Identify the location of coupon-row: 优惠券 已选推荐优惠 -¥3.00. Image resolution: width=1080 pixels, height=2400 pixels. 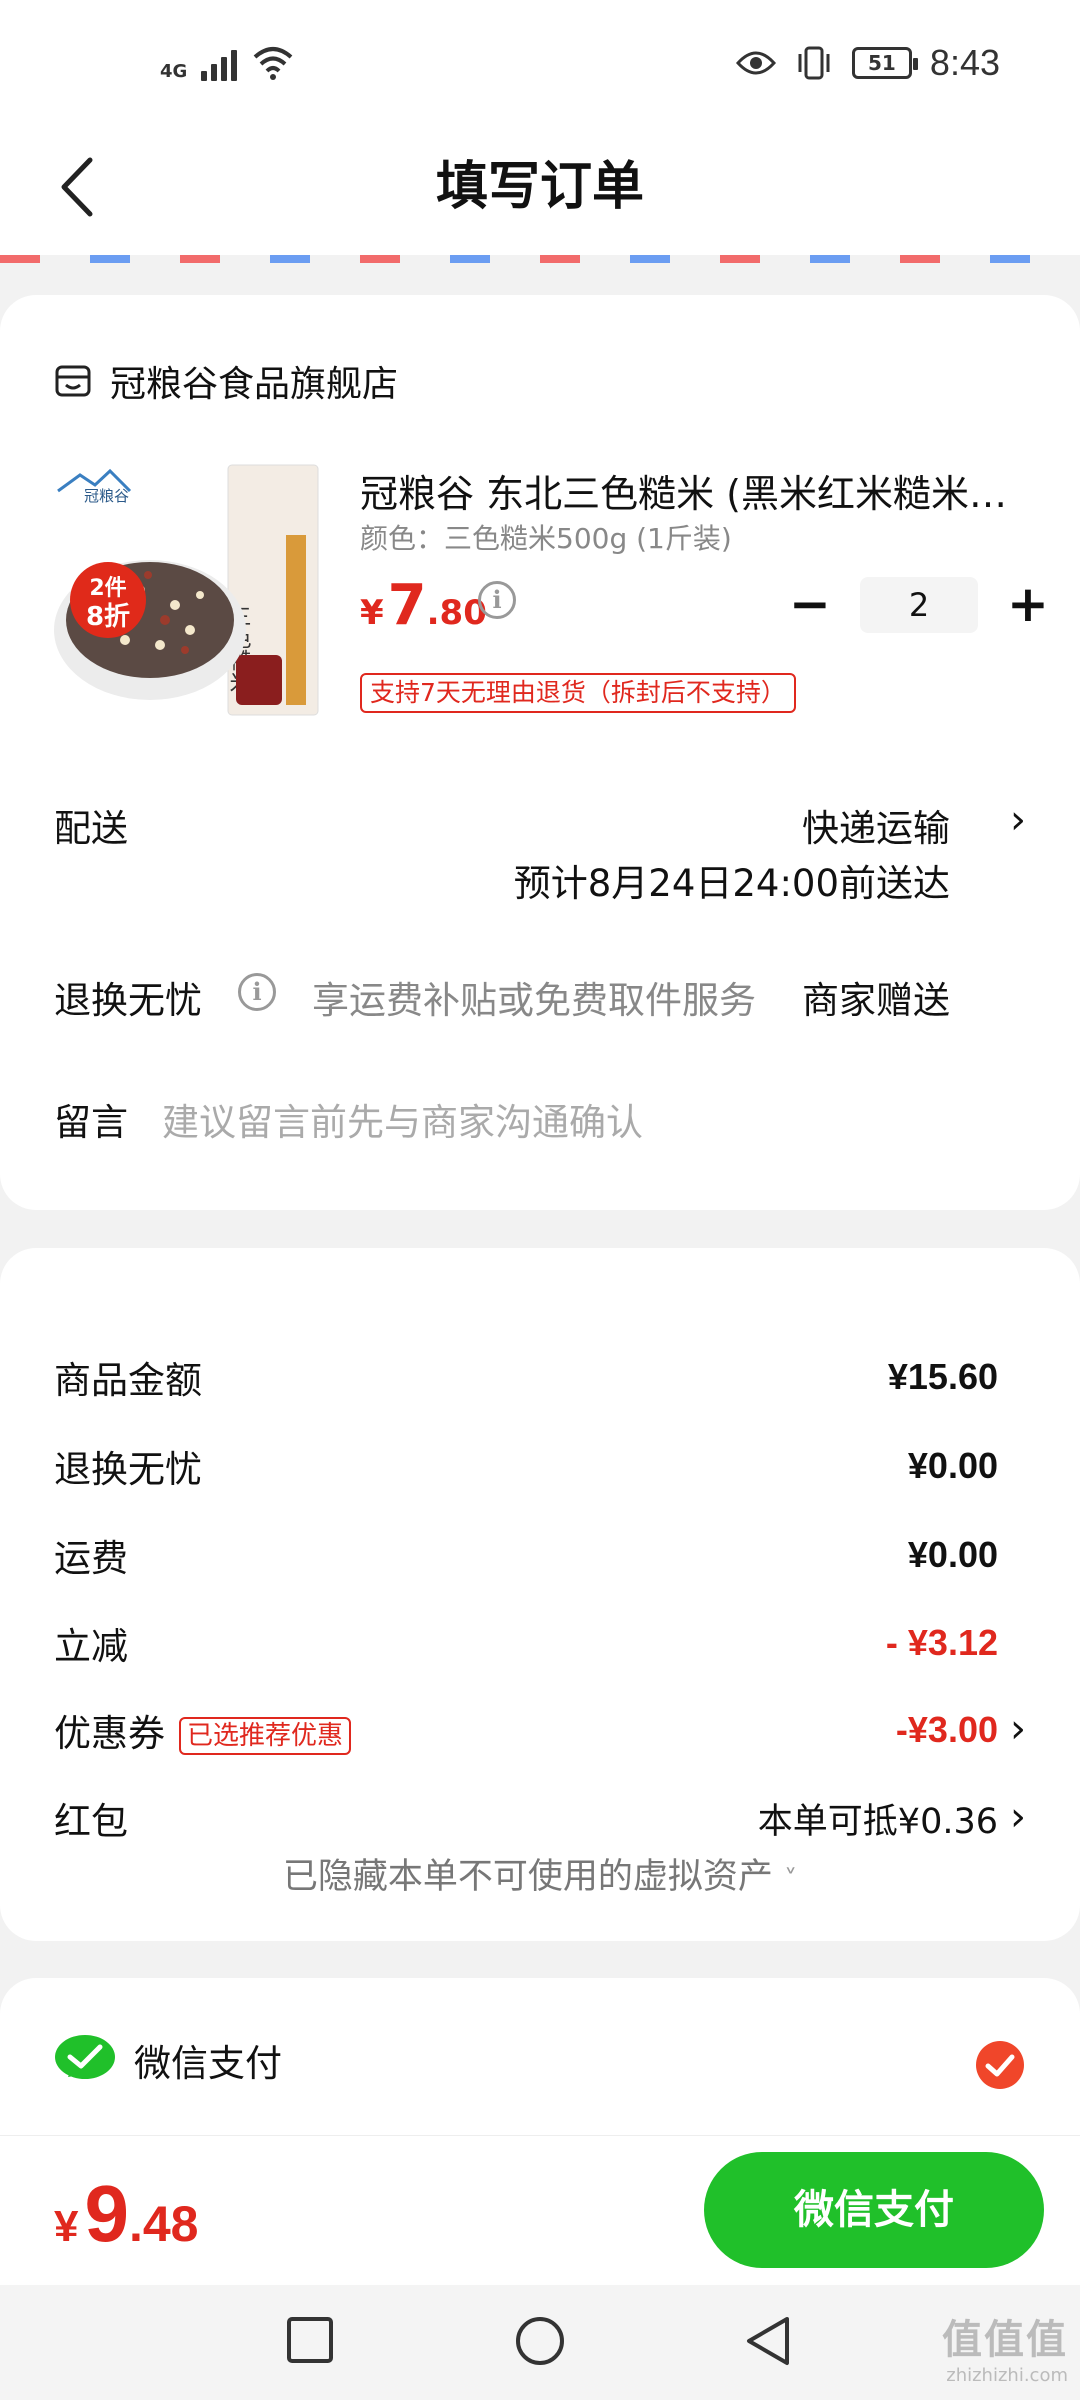
(526, 1730).